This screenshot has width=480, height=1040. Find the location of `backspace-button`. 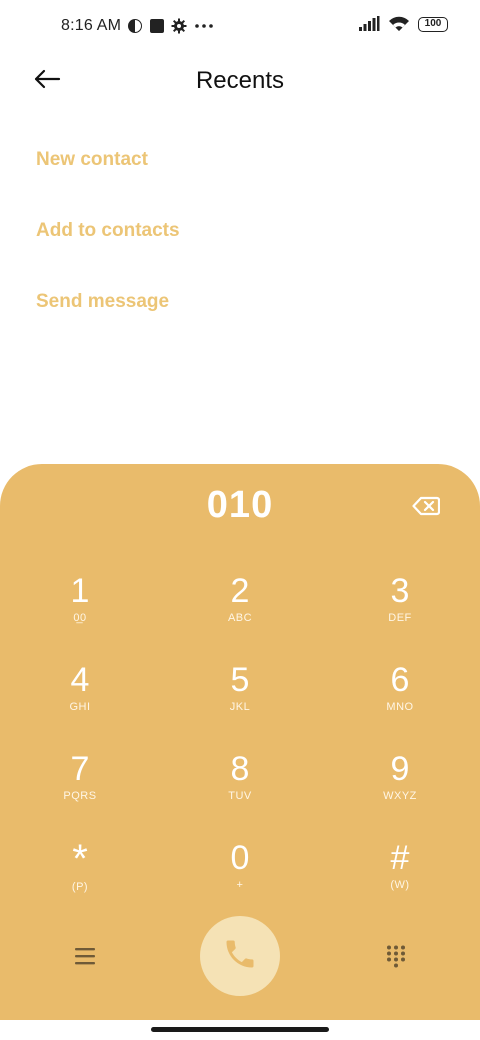

backspace-button is located at coordinates (426, 506).